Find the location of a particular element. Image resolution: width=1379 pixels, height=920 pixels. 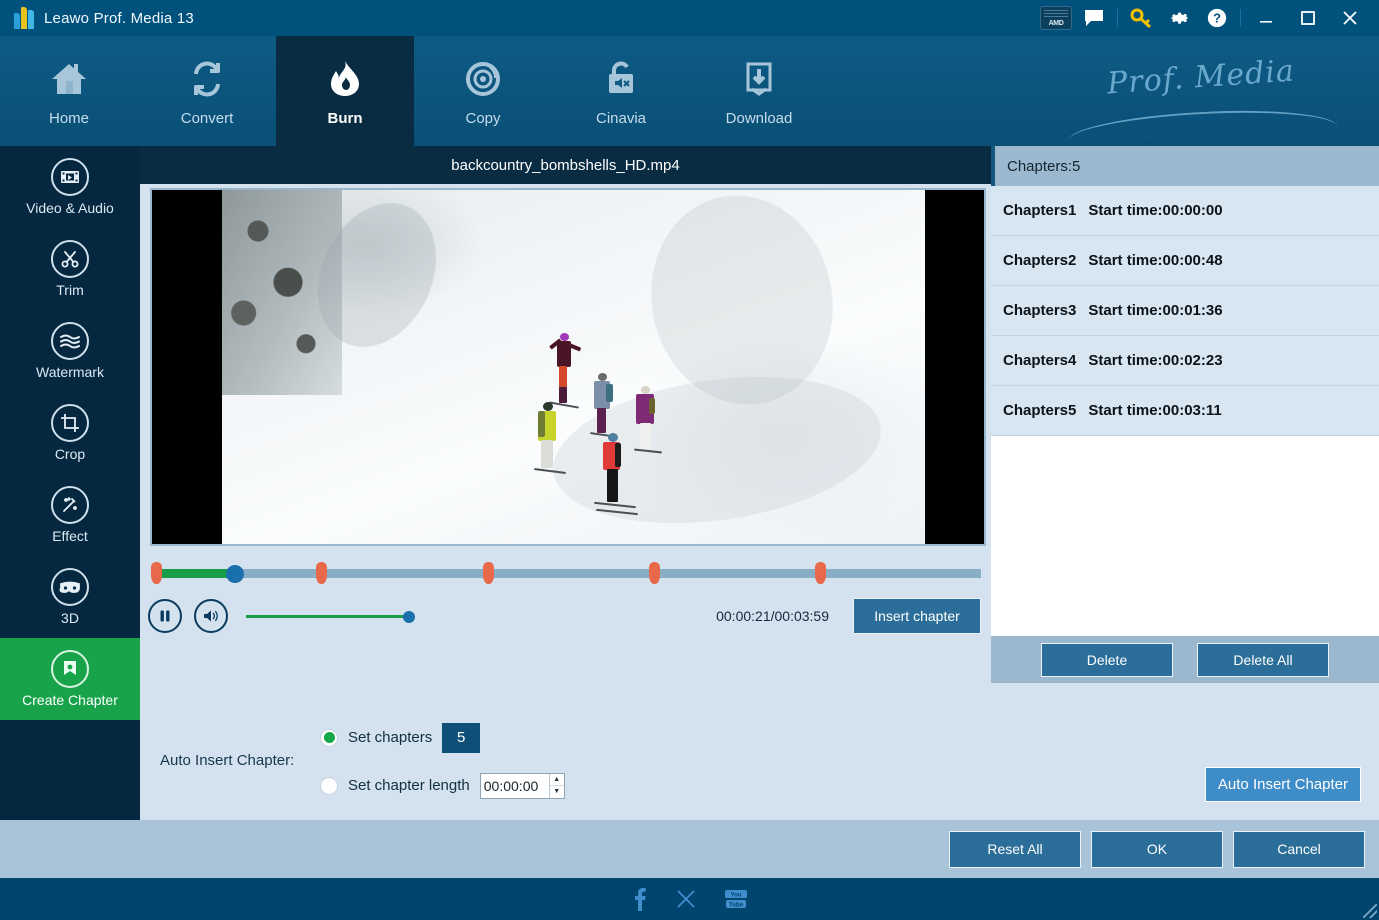

sidebar-item-trim: Trim is located at coordinates (70, 269).